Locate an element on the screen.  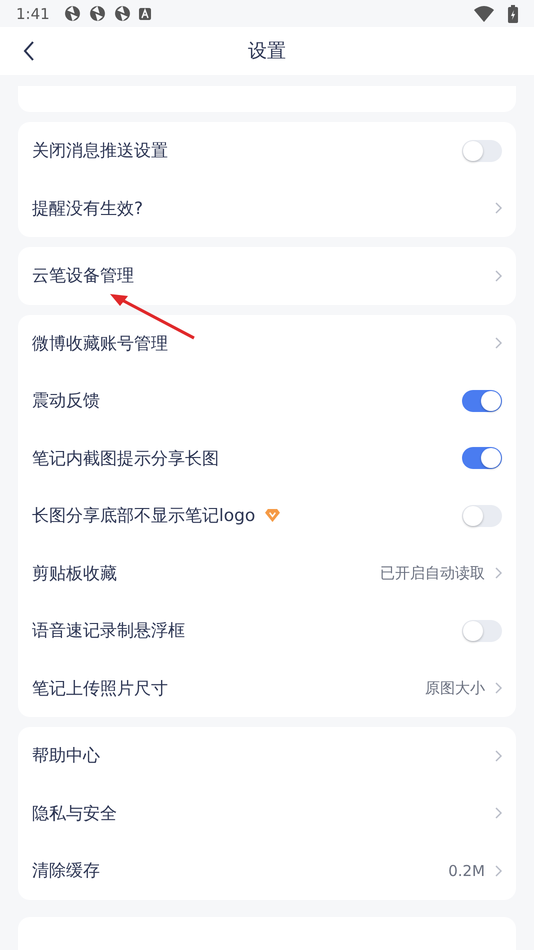
setting-value: 0.2M is located at coordinates (466, 871).